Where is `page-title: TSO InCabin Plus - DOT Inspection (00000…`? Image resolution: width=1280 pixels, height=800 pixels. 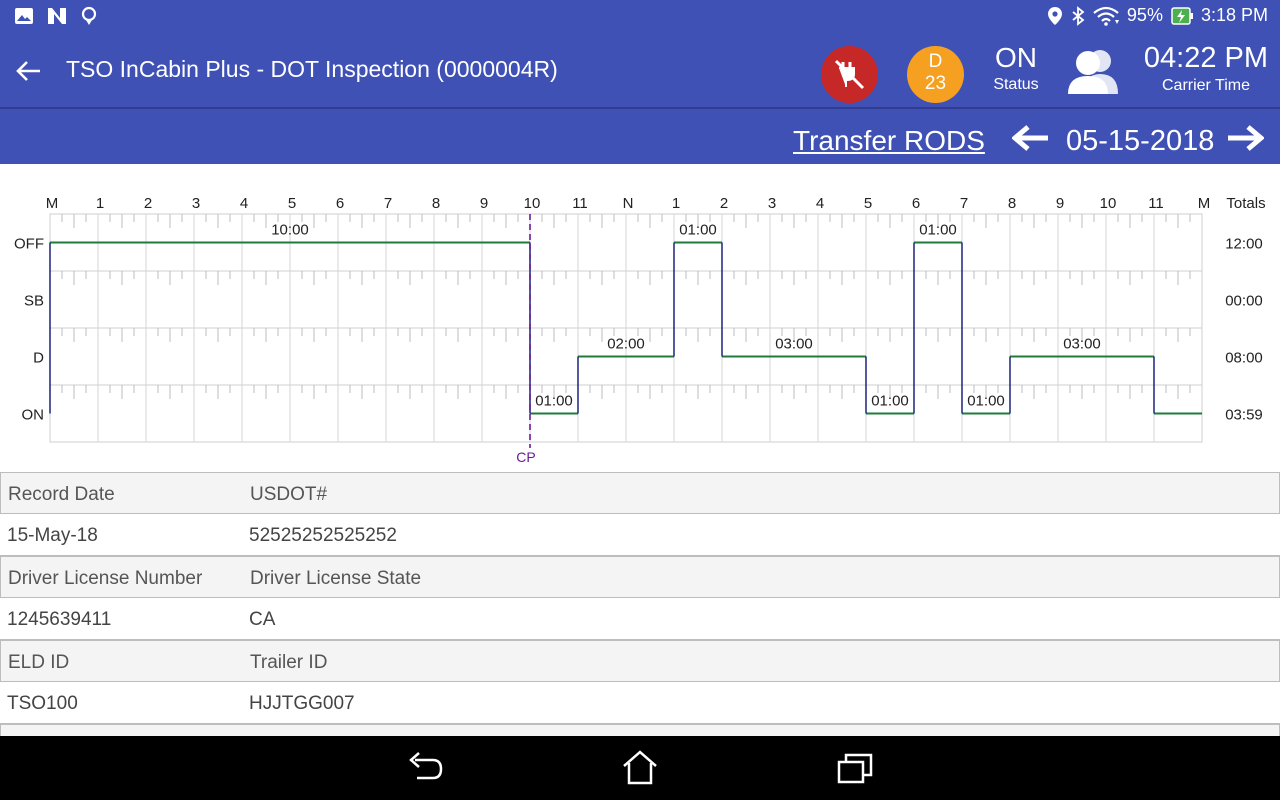 page-title: TSO InCabin Plus - DOT Inspection (00000… is located at coordinates (312, 69).